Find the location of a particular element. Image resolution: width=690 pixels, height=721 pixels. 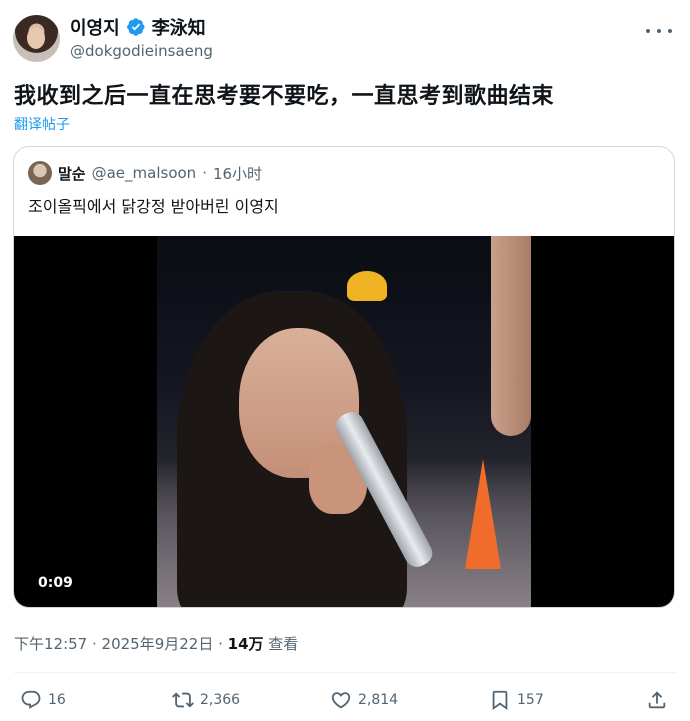

heart-icon is located at coordinates (341, 700).